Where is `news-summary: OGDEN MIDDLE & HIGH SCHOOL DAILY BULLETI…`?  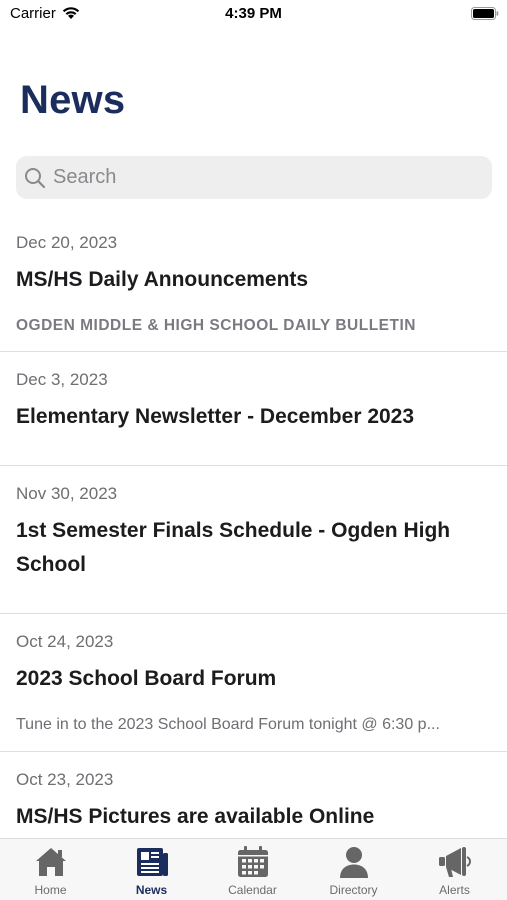 news-summary: OGDEN MIDDLE & HIGH SCHOOL DAILY BULLETI… is located at coordinates (216, 325).